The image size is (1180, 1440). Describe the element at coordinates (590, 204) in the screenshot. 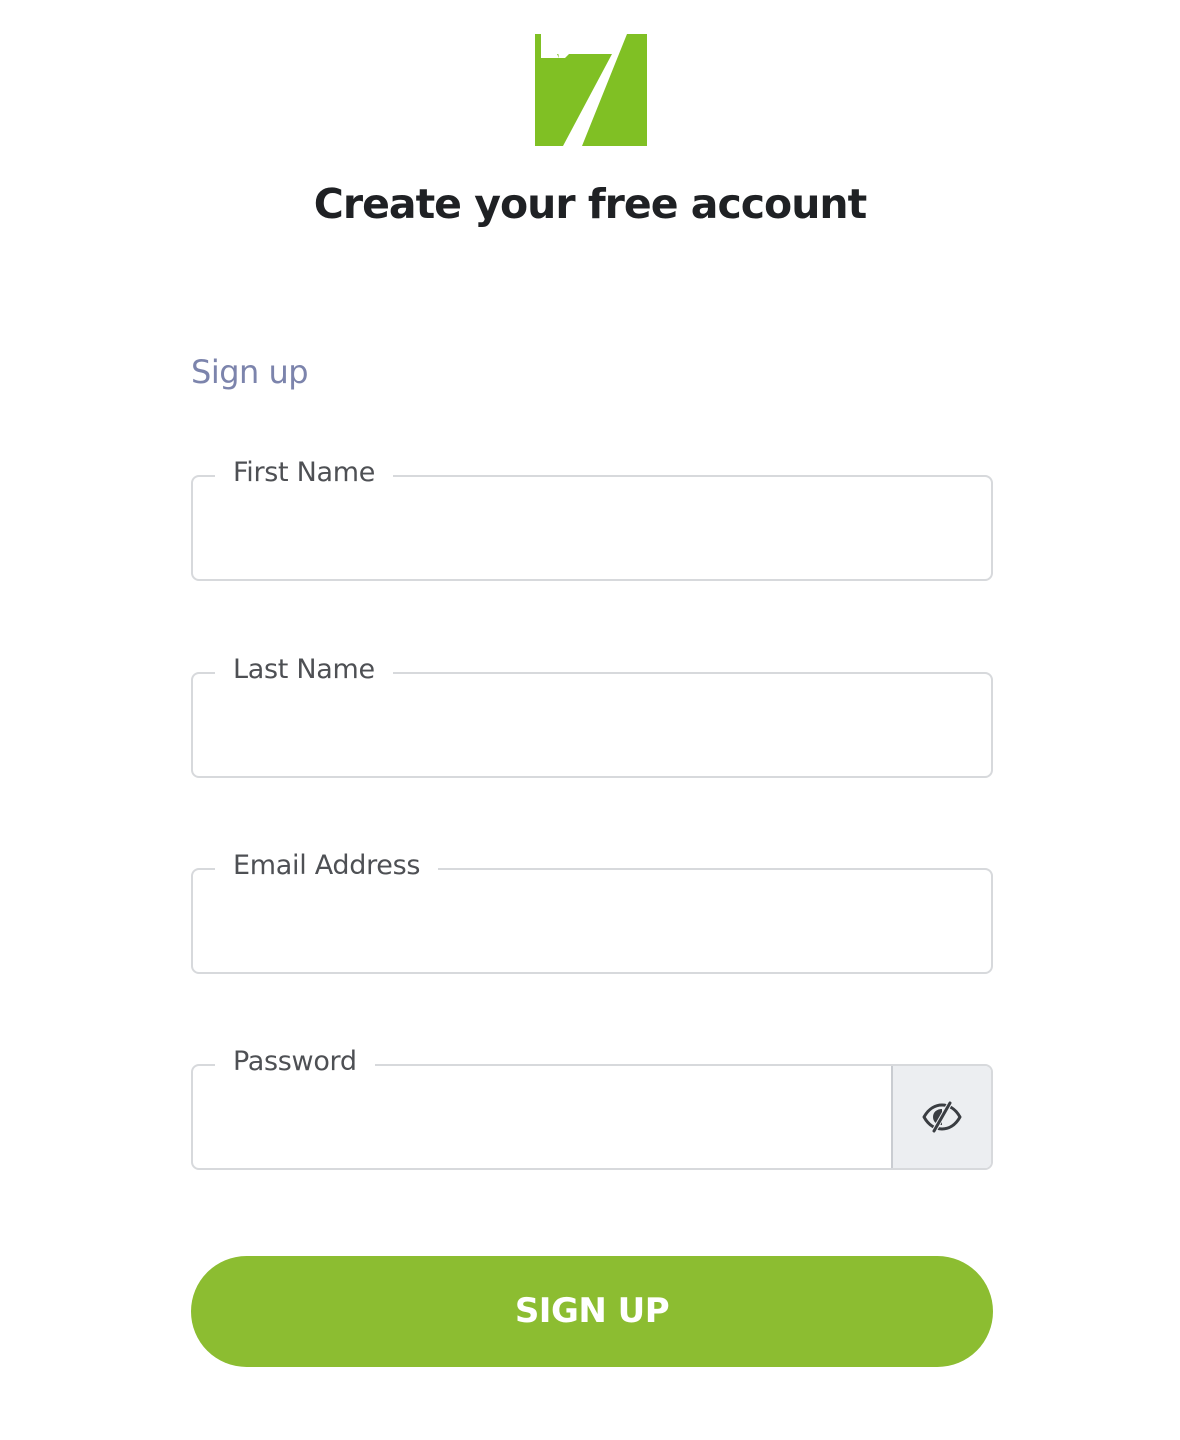

I see `page-title: Create your free account` at that location.